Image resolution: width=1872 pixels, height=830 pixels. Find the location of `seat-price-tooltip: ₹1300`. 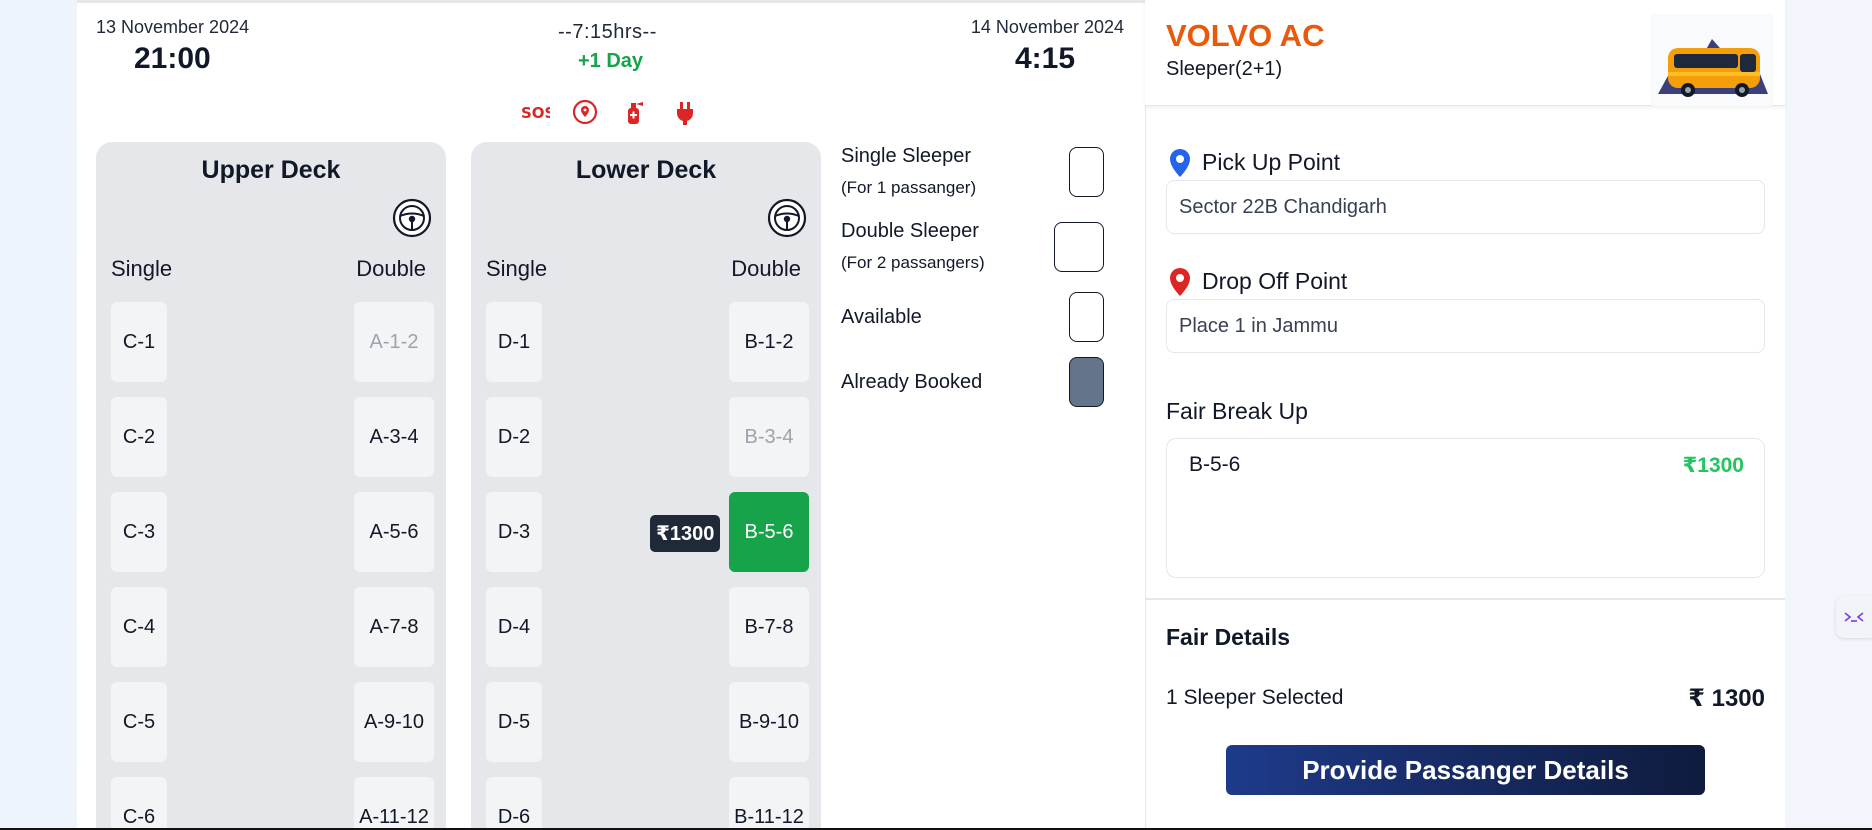

seat-price-tooltip: ₹1300 is located at coordinates (685, 533).